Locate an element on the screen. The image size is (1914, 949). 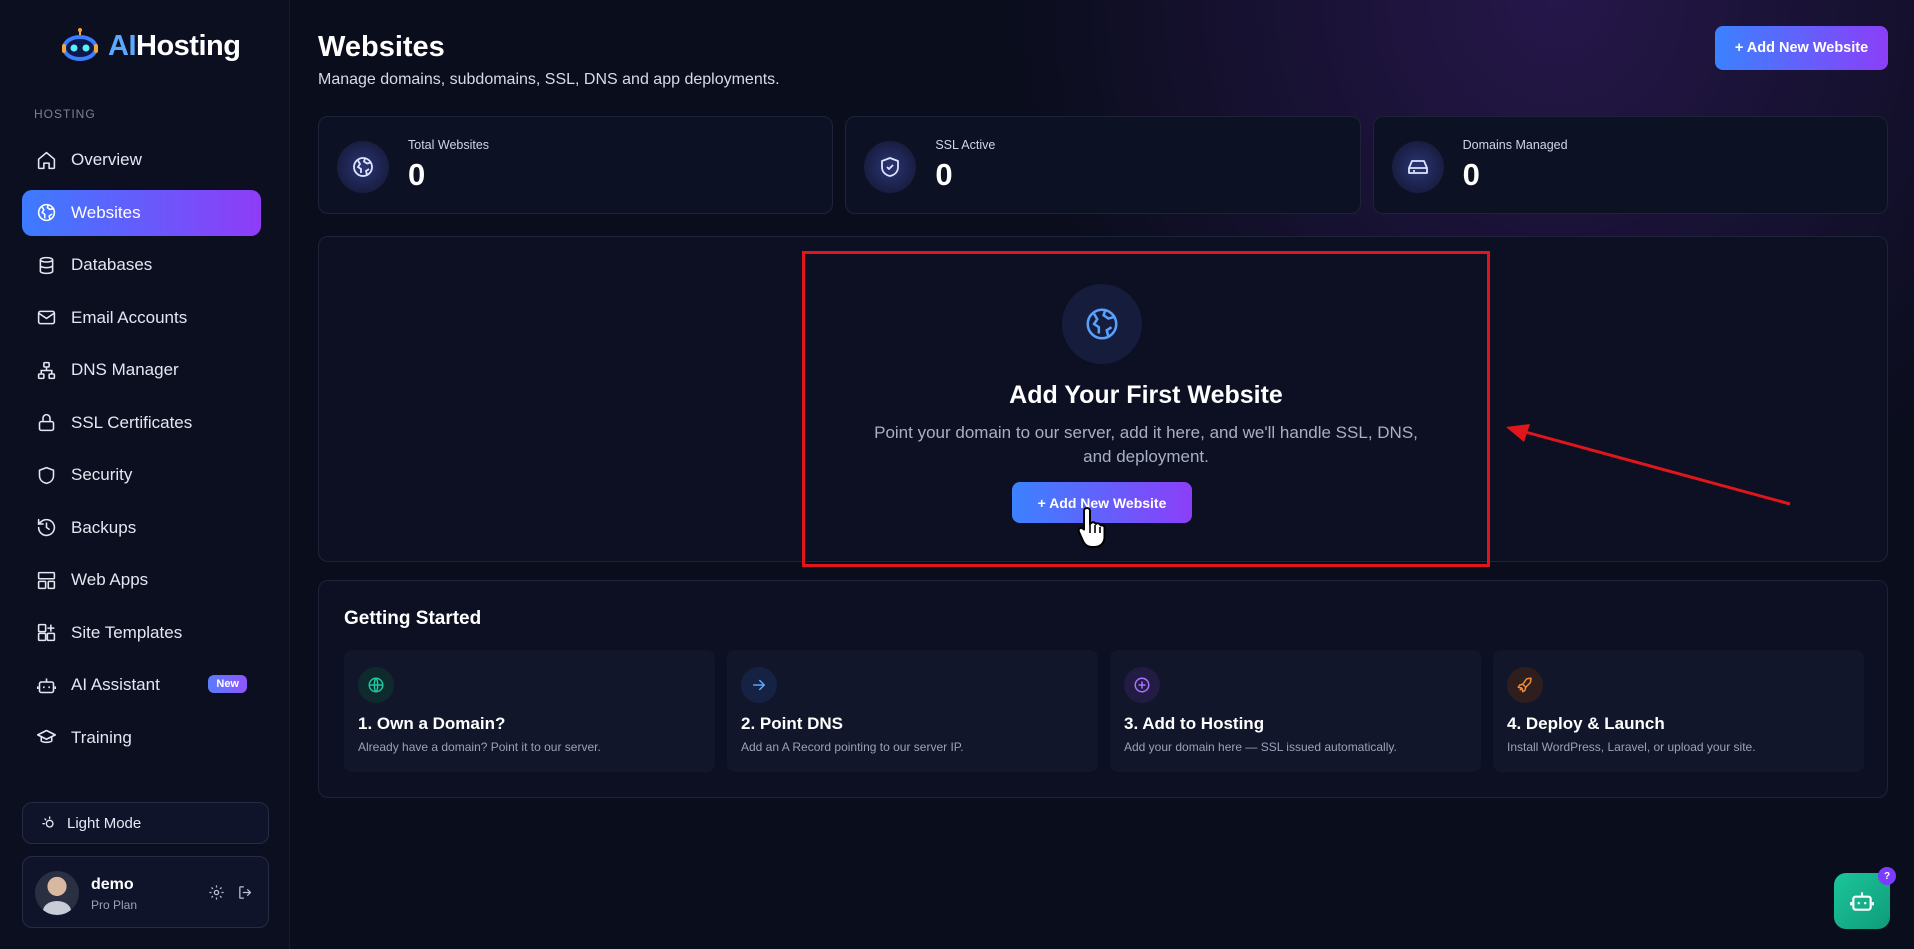
stat-label: Domains Managed is located at coordinates (1515, 145).